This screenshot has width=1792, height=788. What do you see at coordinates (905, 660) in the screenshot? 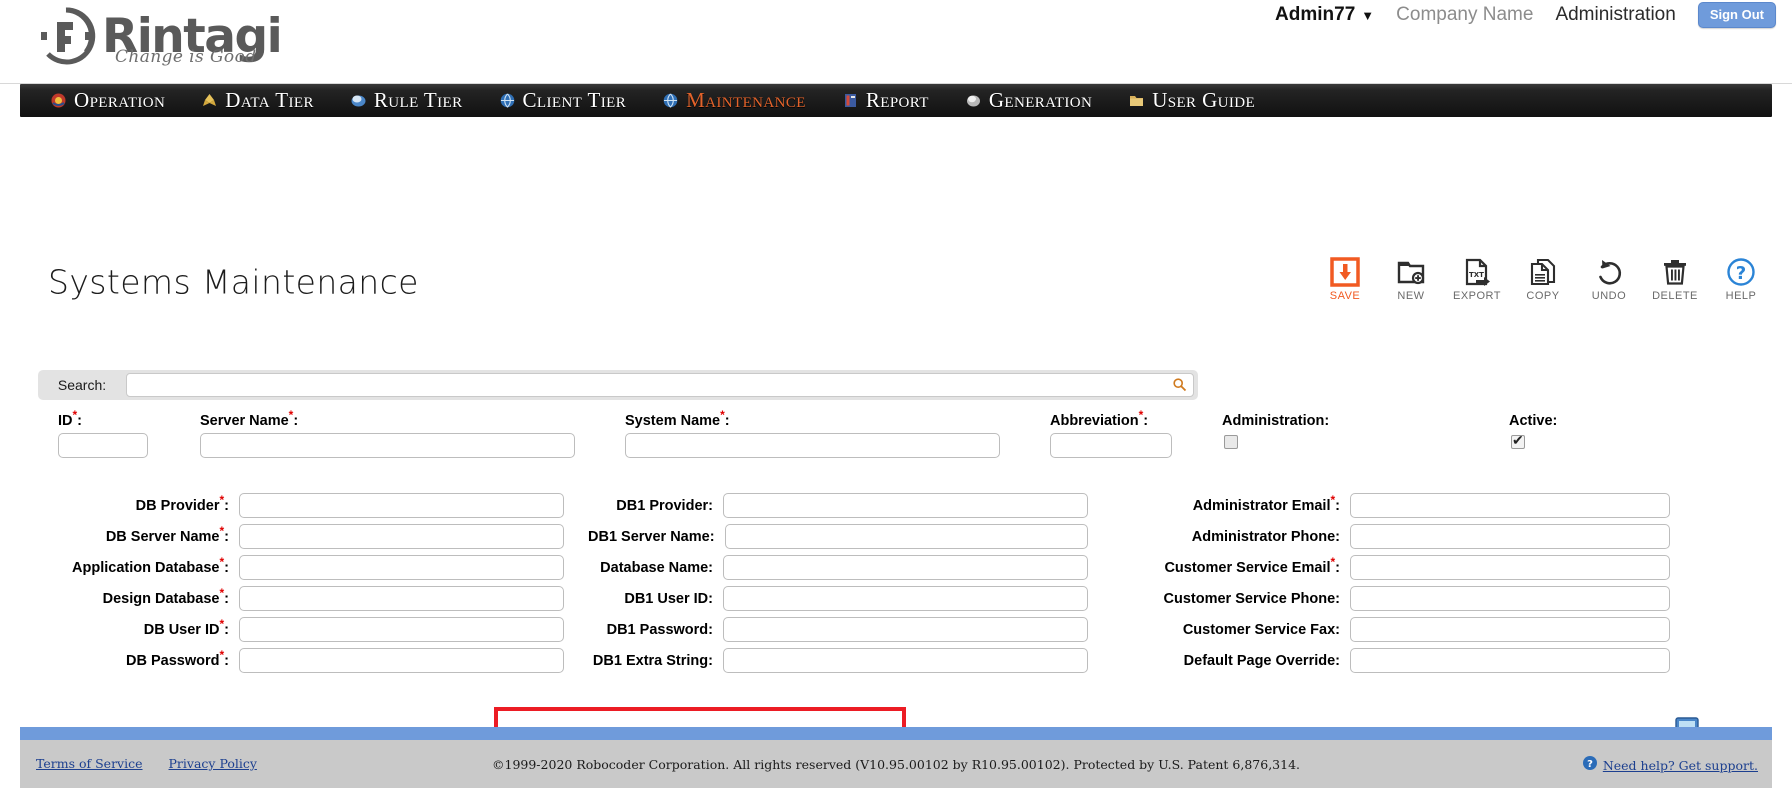
I see `field-db1-extra-string-input` at bounding box center [905, 660].